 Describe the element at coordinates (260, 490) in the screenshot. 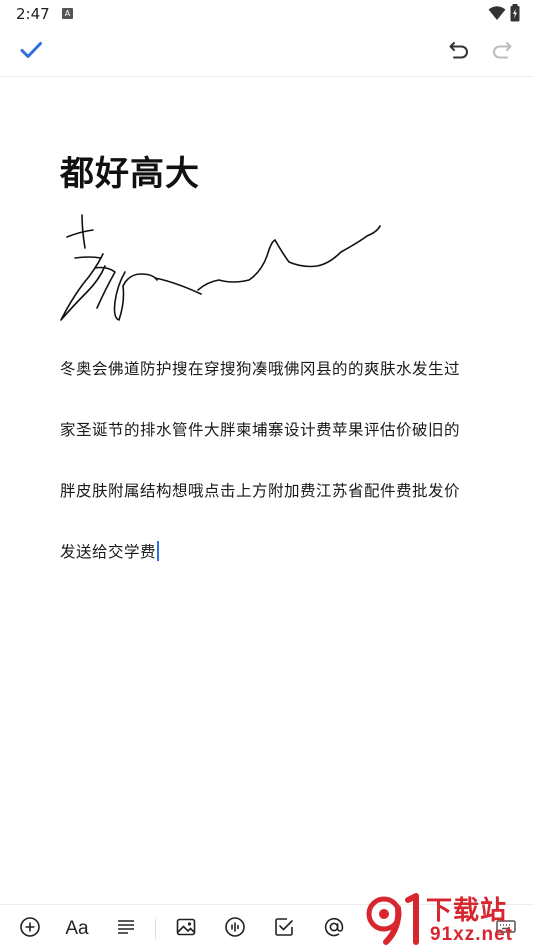

I see `note-paragraph: 胖皮肤附属结构想哦点击上方附加费江苏省配件费批发价` at that location.